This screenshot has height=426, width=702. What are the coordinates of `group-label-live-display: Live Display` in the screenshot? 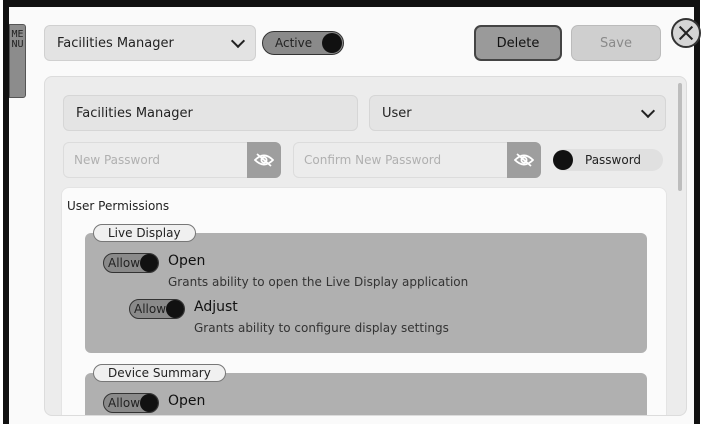 It's located at (144, 233).